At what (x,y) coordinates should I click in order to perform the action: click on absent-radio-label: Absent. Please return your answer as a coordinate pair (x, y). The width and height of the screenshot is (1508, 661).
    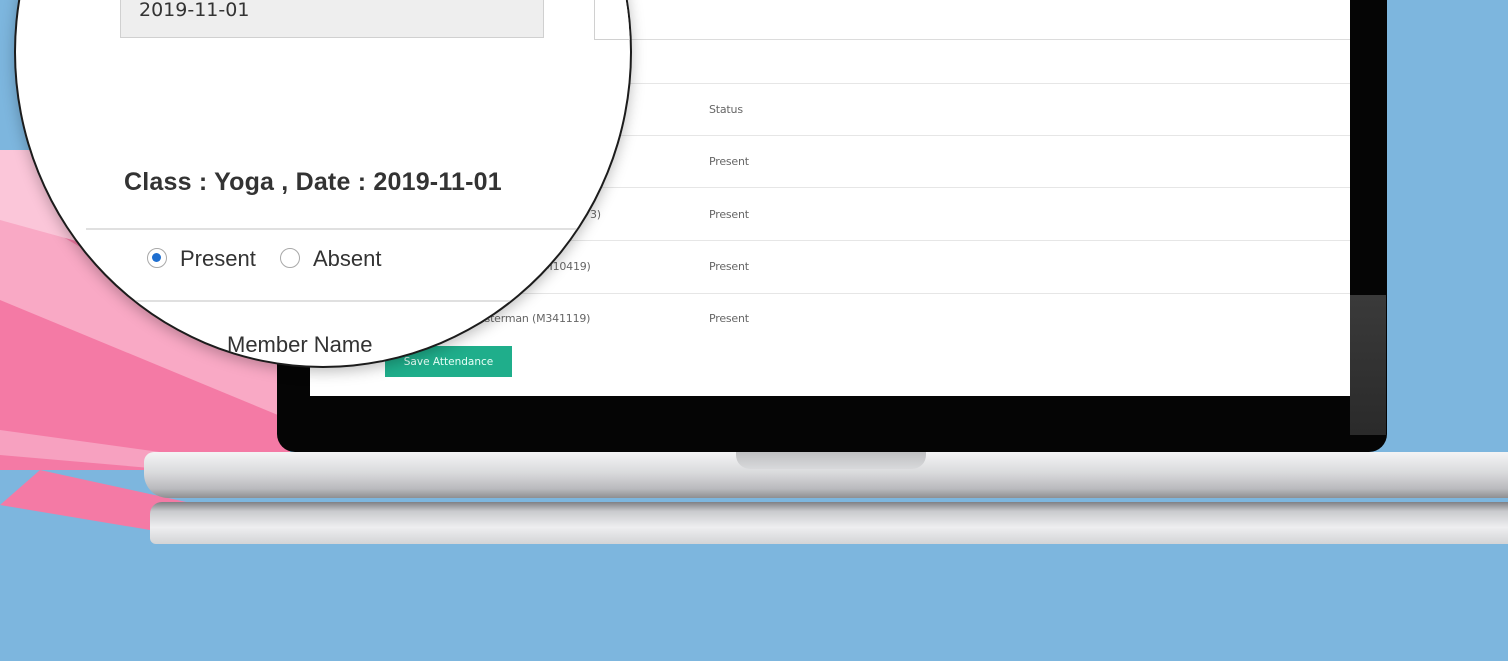
    Looking at the image, I should click on (347, 259).